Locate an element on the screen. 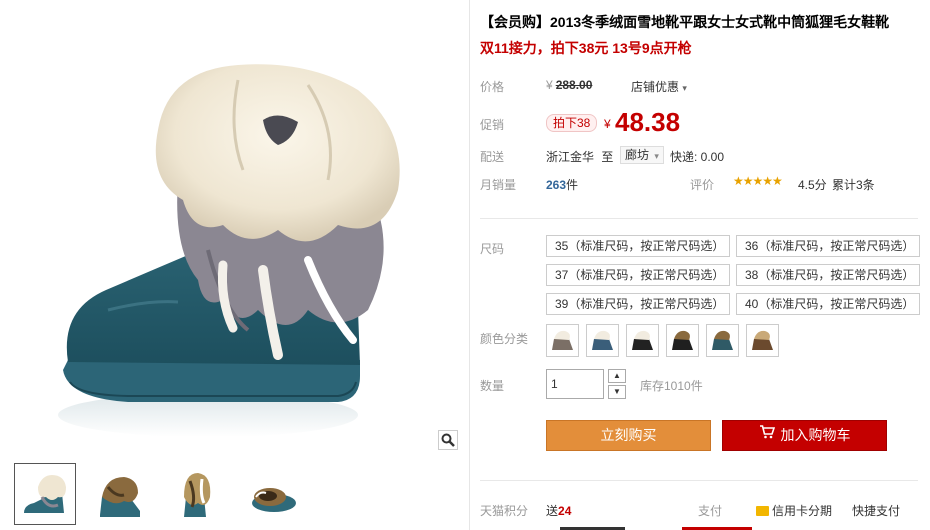 This screenshot has height=530, width=930. color-options is located at coordinates (662, 340).